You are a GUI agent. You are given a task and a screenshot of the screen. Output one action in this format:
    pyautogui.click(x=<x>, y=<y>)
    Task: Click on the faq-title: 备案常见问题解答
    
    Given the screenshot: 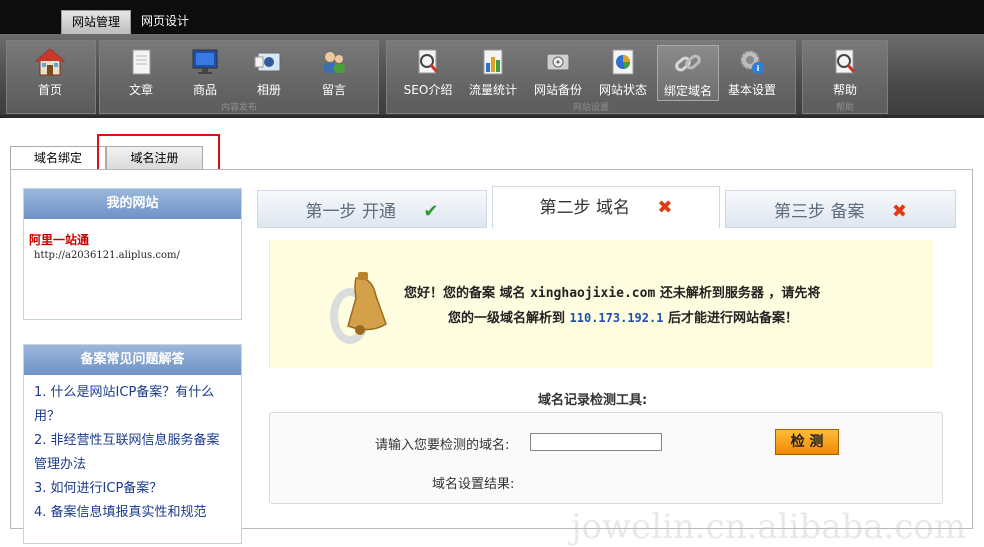 What is the action you would take?
    pyautogui.click(x=132, y=360)
    